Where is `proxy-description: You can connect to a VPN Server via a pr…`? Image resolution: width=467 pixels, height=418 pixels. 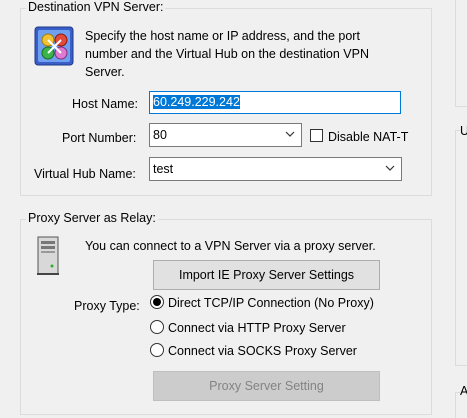 proxy-description: You can connect to a VPN Server via a pr… is located at coordinates (230, 246).